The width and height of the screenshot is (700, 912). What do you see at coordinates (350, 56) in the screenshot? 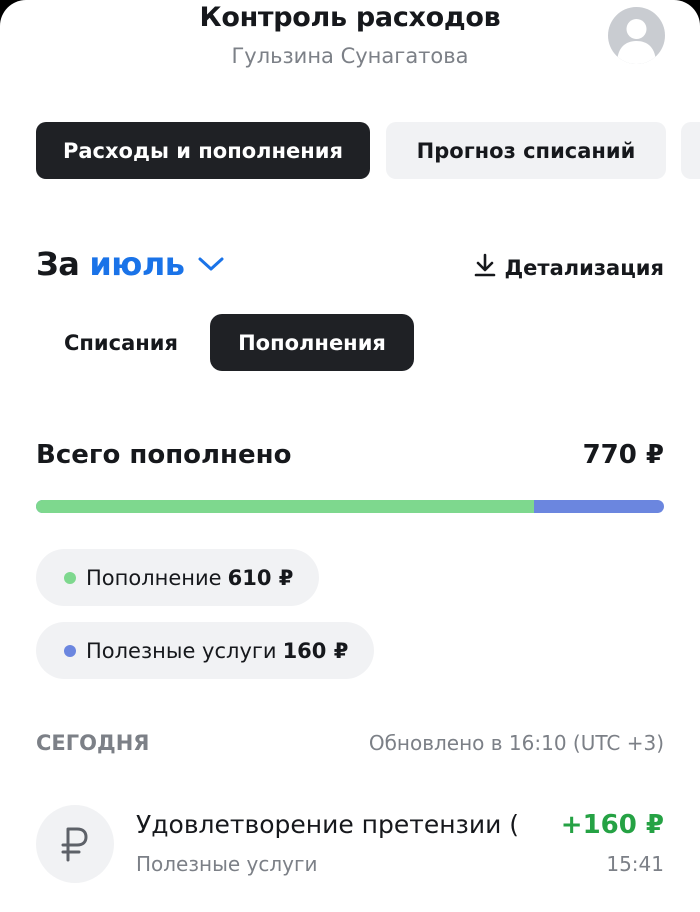
I see `account-holder-name: Гульзина Сунагатова` at bounding box center [350, 56].